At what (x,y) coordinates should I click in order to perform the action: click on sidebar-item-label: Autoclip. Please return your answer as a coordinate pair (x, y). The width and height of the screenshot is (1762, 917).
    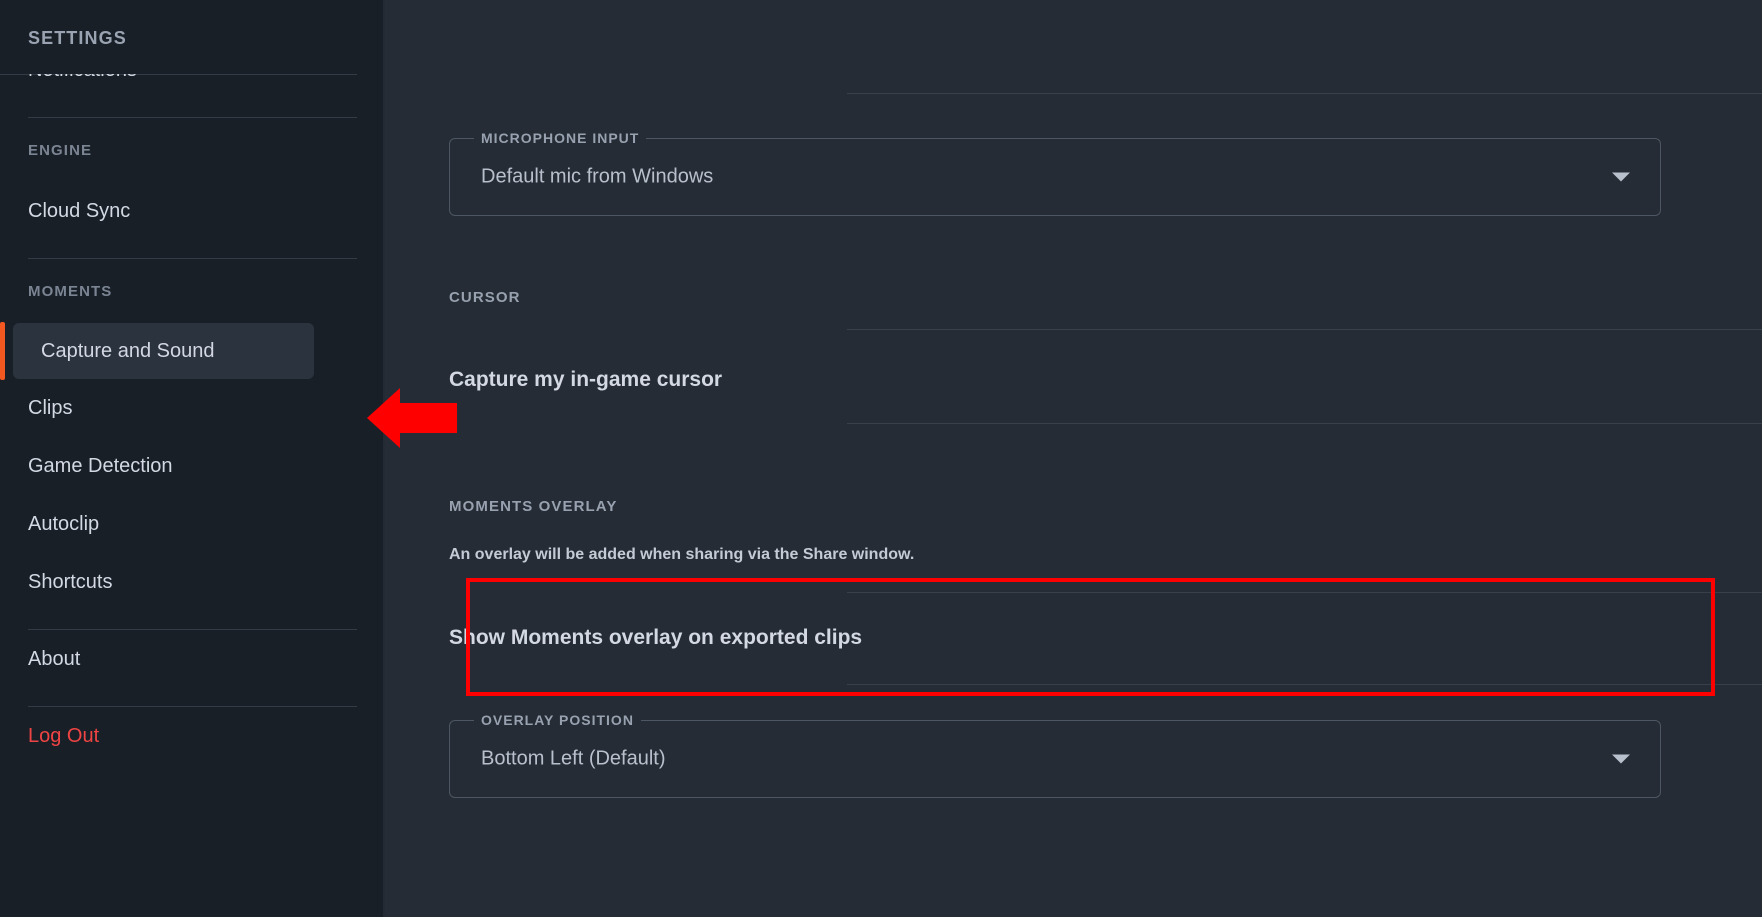
    Looking at the image, I should click on (64, 523).